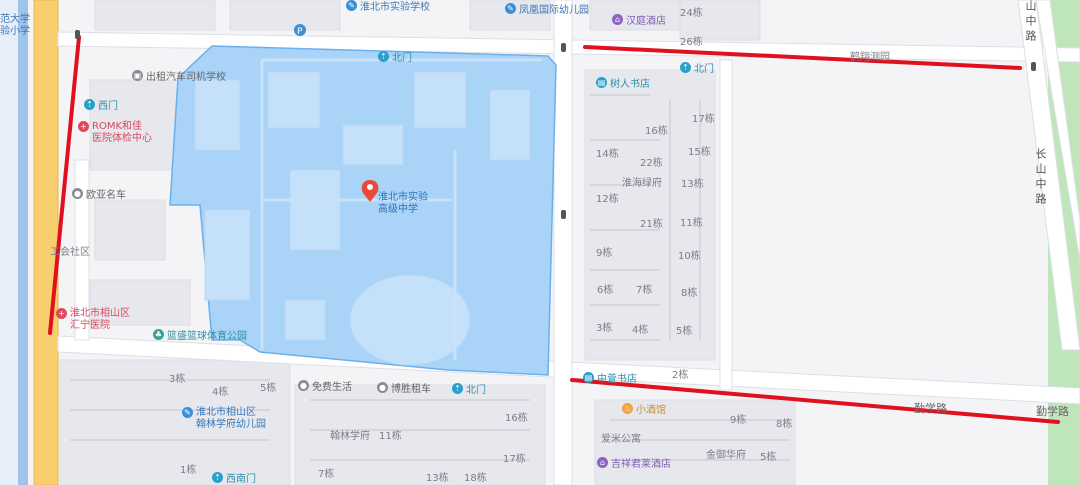 Image resolution: width=1080 pixels, height=485 pixels. What do you see at coordinates (621, 439) in the screenshot?
I see `area-label: 爱米公寓` at bounding box center [621, 439].